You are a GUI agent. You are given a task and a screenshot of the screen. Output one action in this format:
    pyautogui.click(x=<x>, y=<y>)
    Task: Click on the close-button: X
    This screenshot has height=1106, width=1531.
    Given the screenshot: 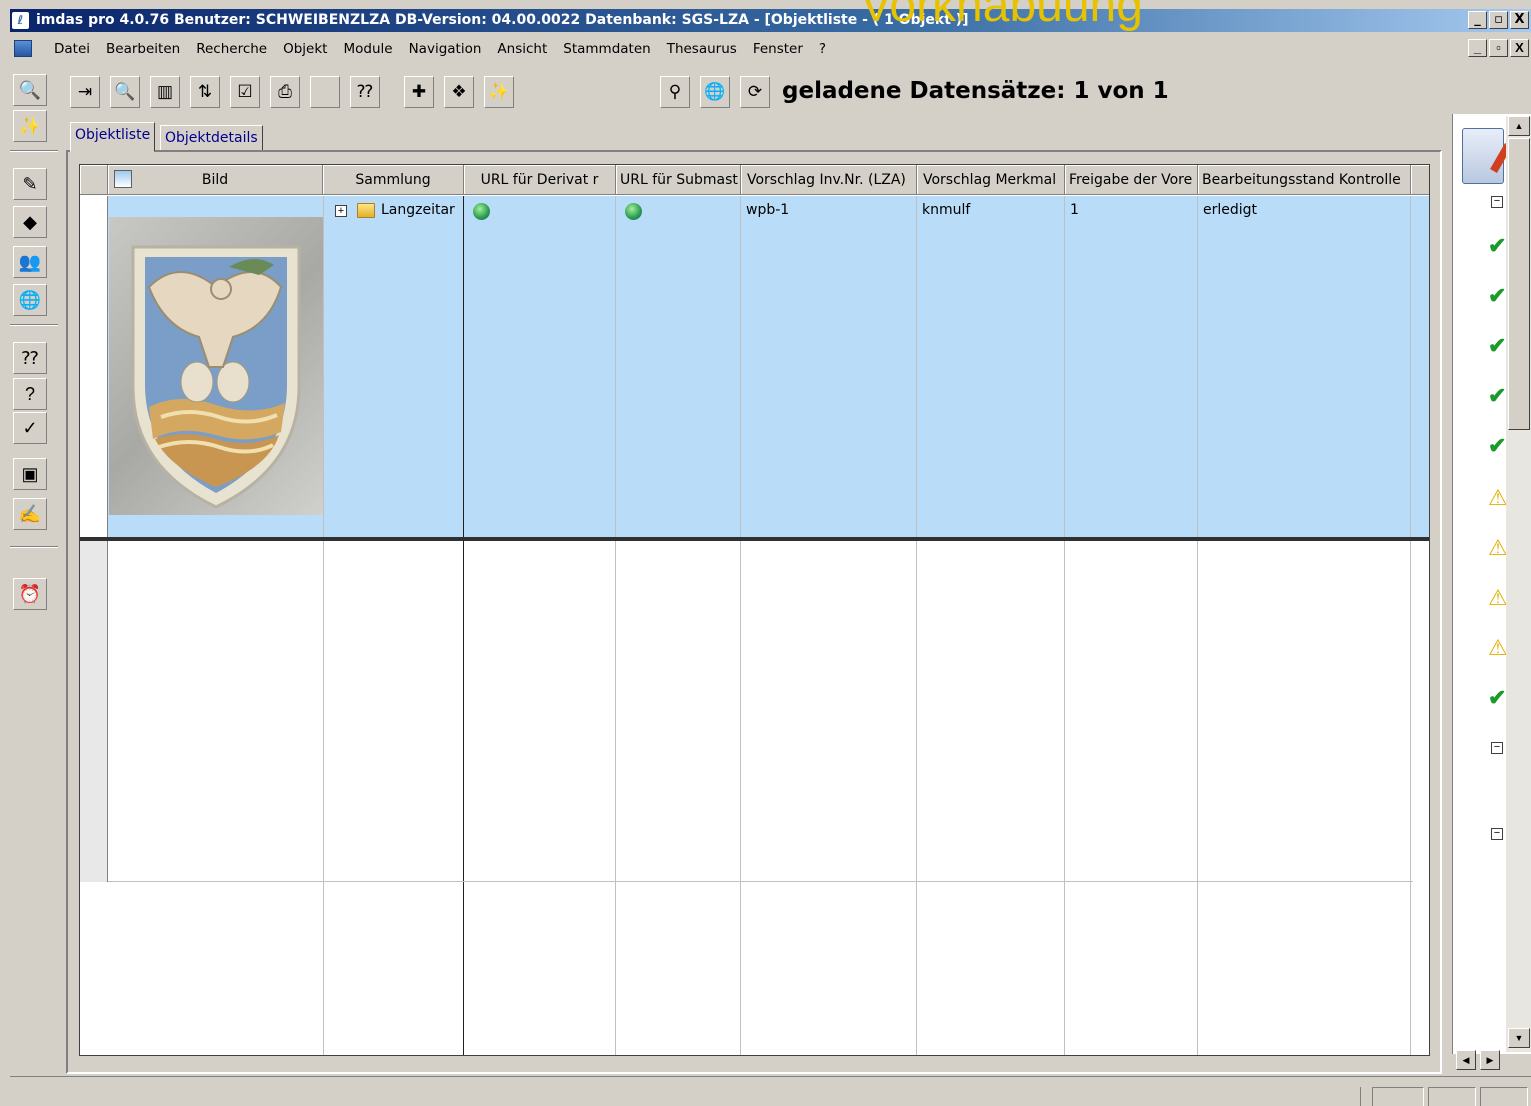 What is the action you would take?
    pyautogui.click(x=1519, y=20)
    